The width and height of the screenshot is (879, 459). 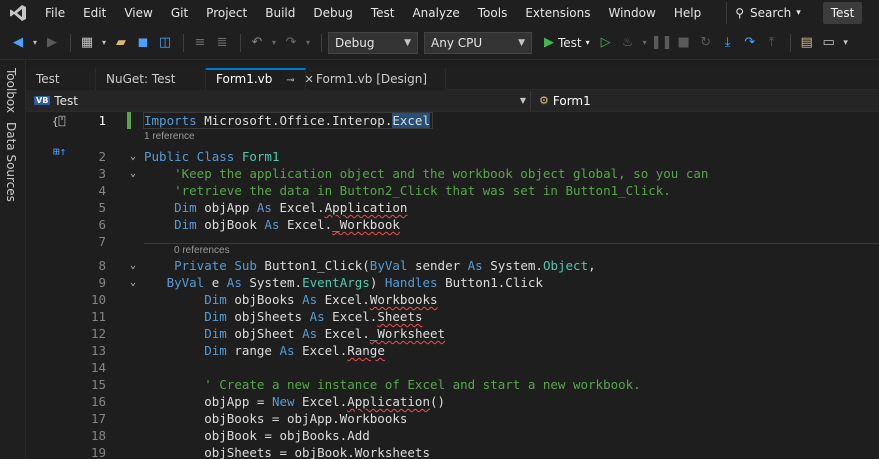 I want to click on change-indicator, so click(x=129, y=120).